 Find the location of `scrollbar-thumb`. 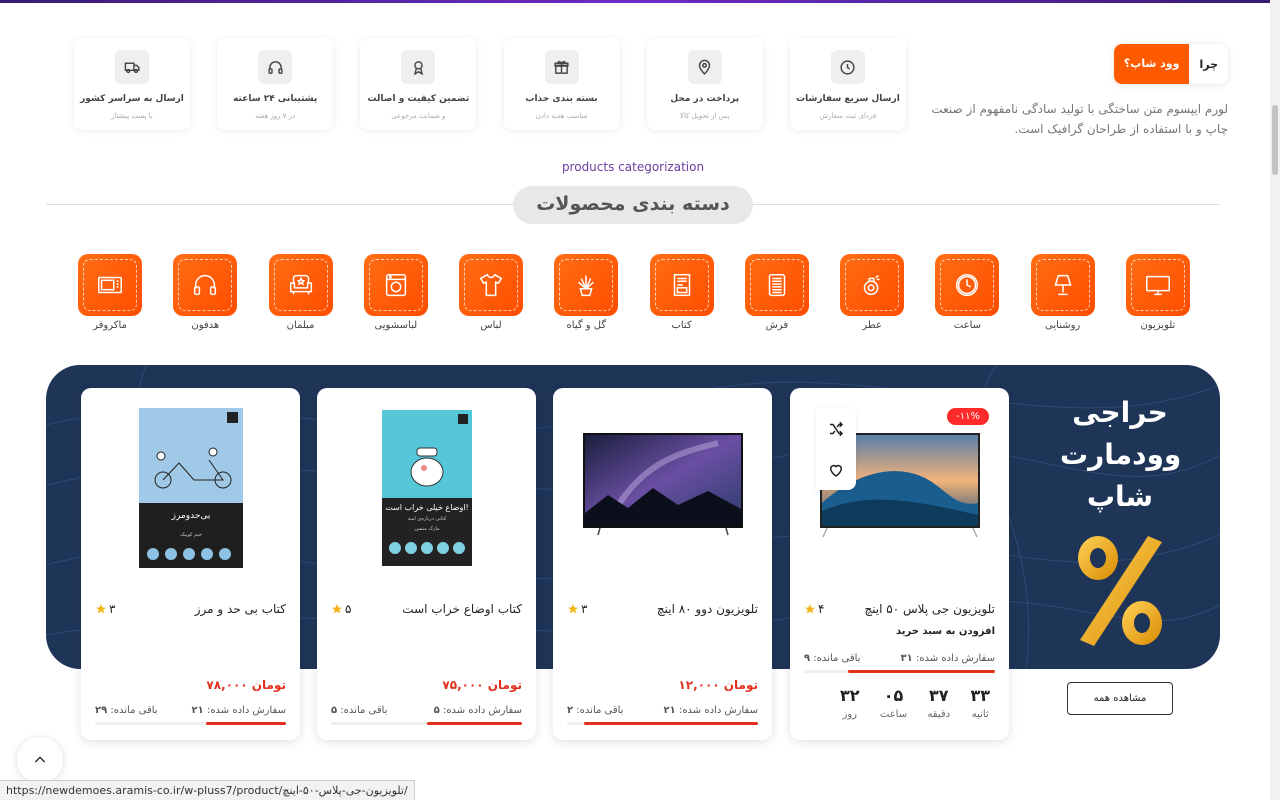

scrollbar-thumb is located at coordinates (1275, 140).